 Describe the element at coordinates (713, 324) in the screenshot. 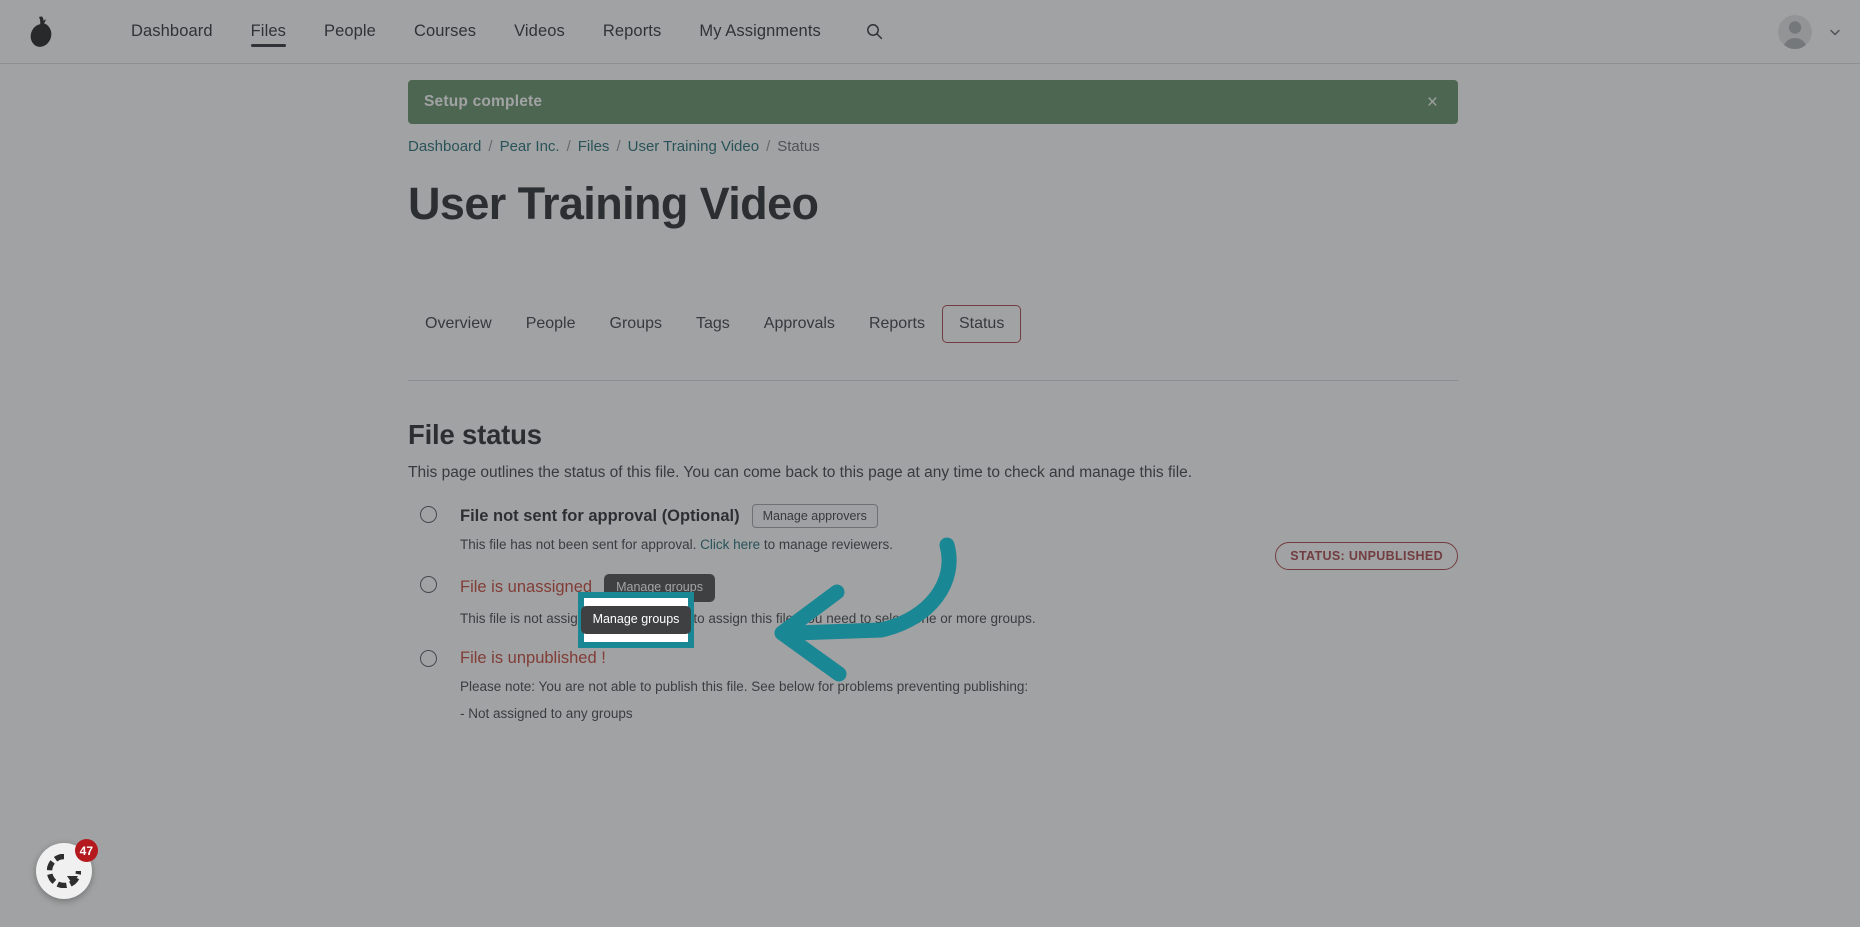

I see `tab-tags: Tags` at that location.